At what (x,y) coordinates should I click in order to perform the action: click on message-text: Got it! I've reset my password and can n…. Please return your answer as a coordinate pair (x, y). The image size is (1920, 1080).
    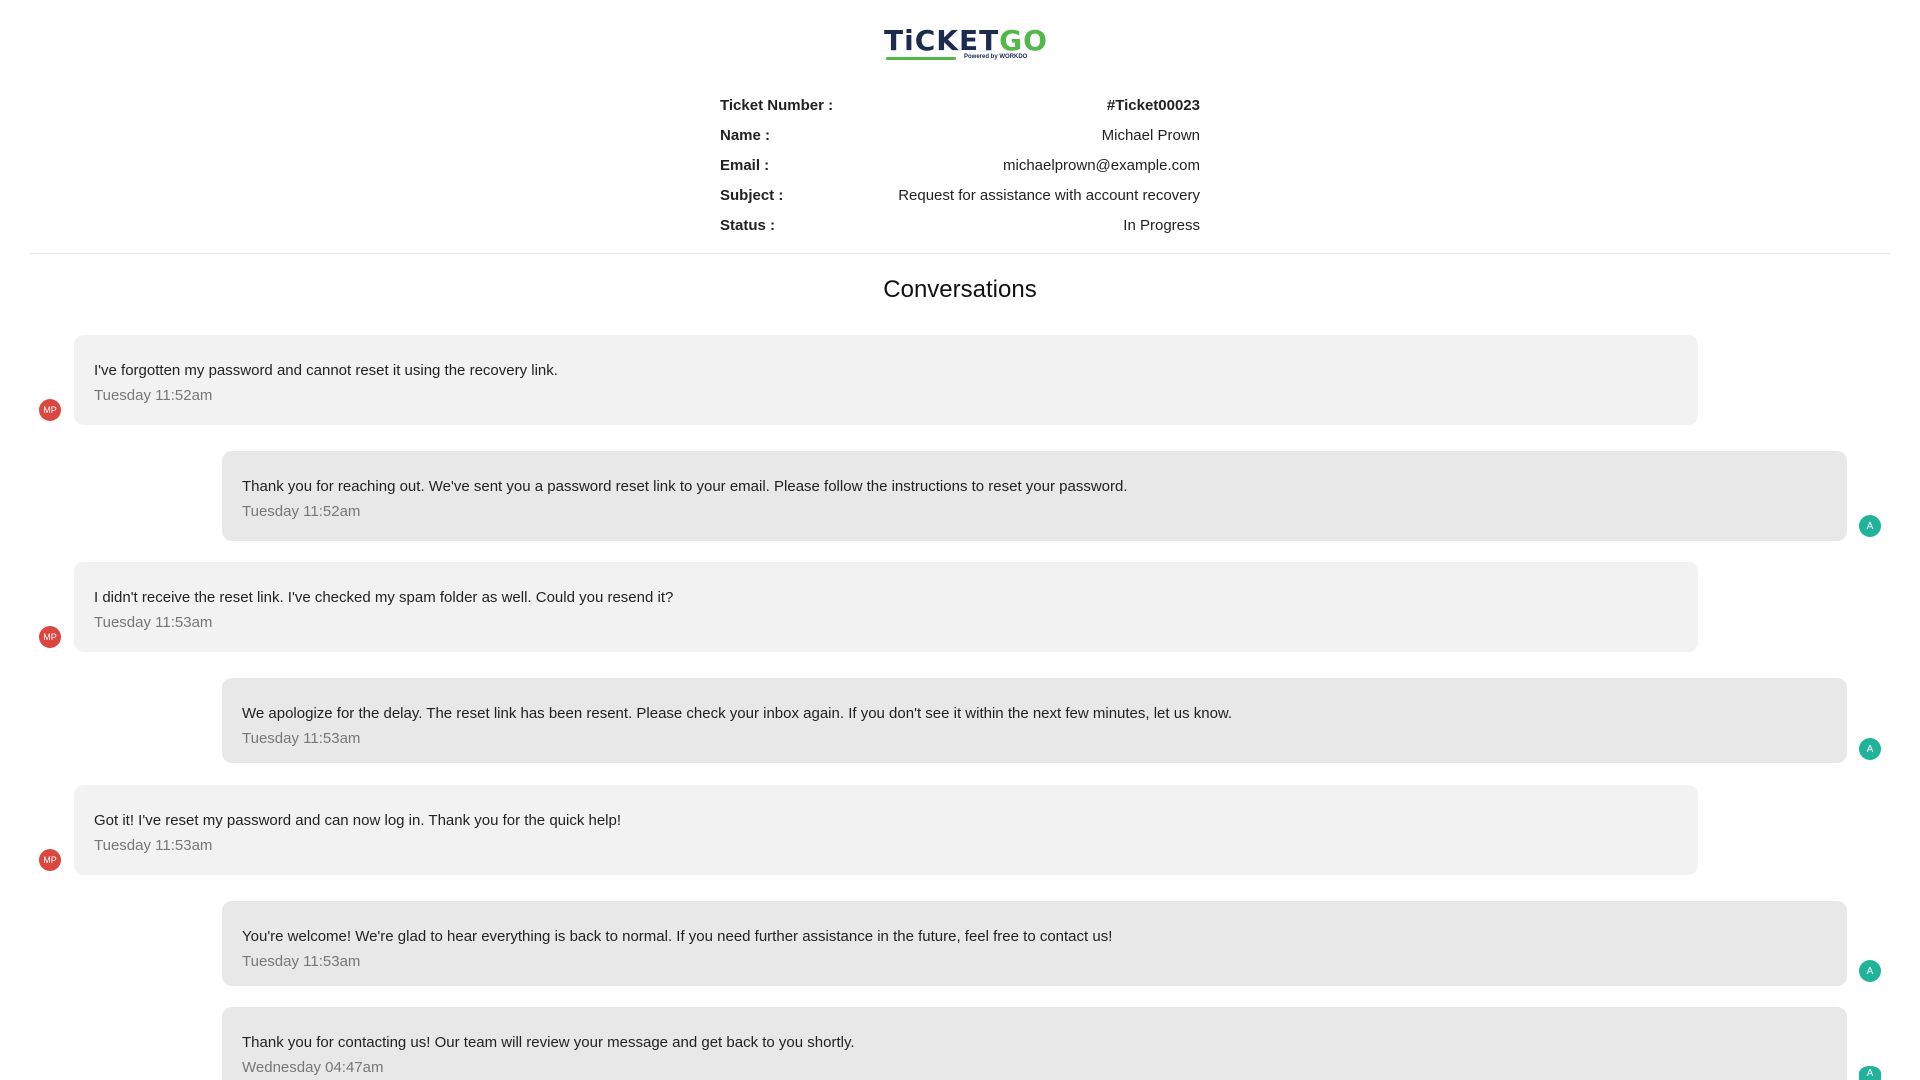
    Looking at the image, I should click on (358, 820).